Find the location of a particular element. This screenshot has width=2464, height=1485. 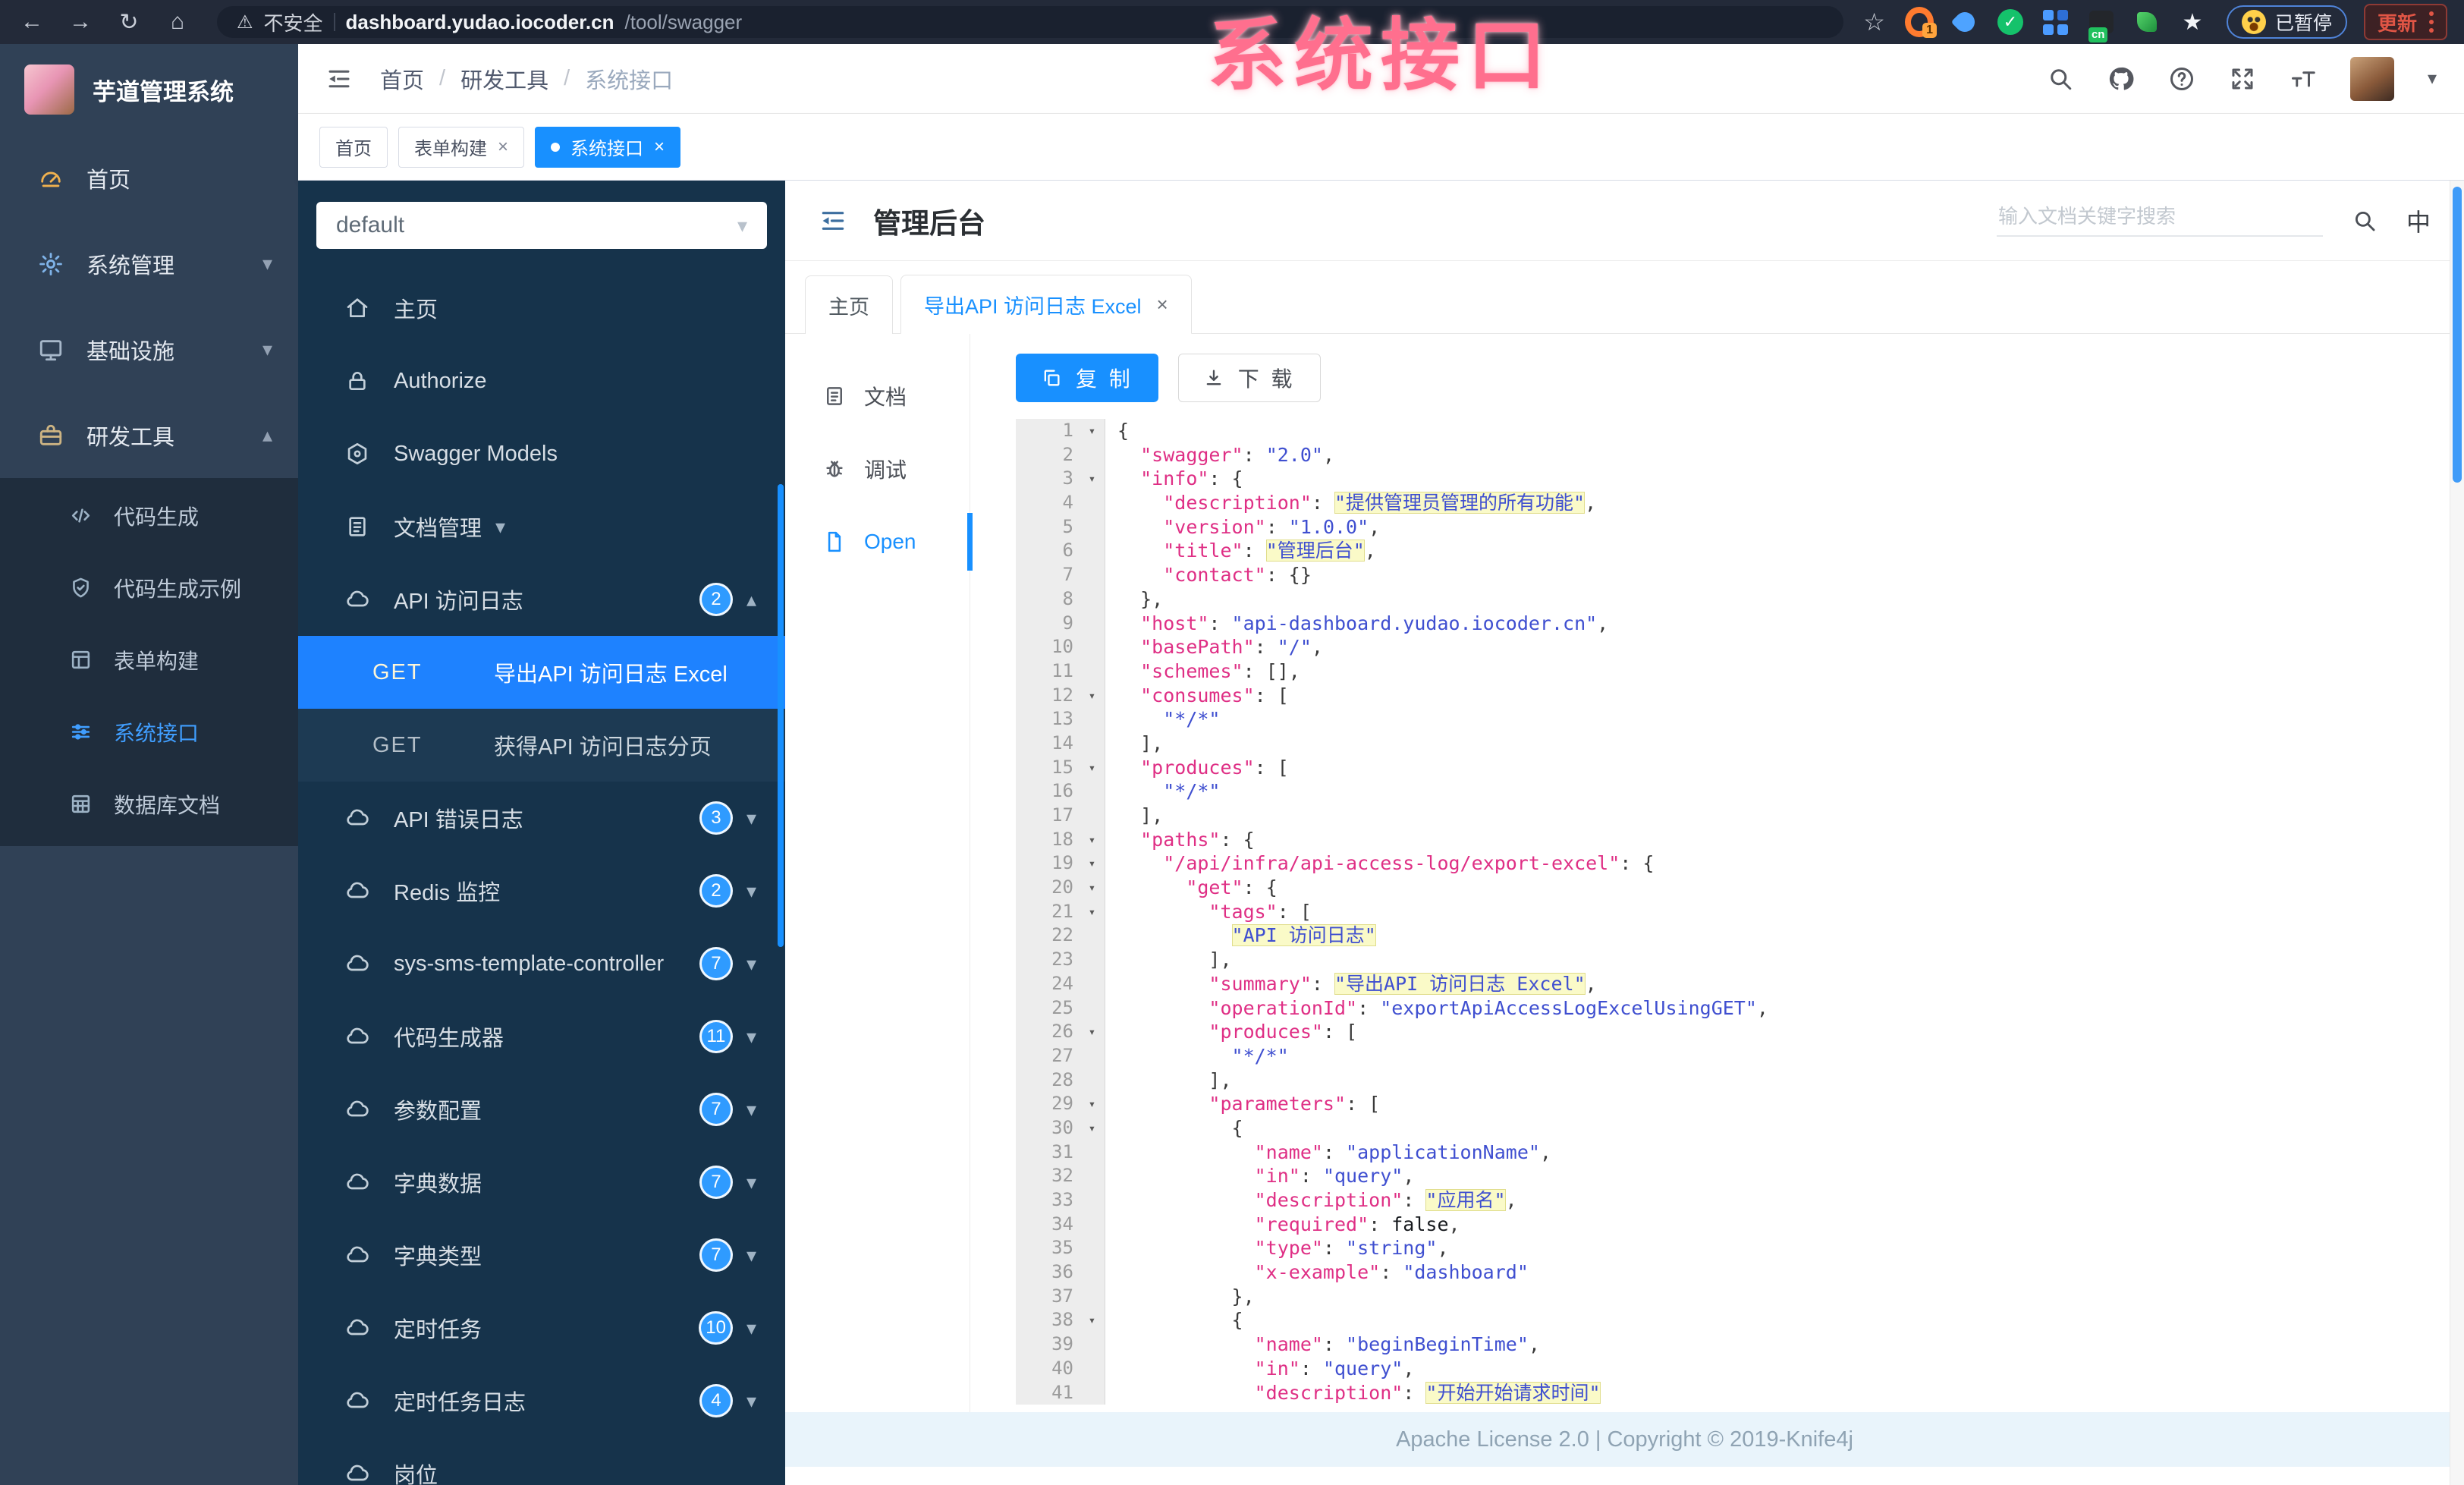

reload-icon: ↻ is located at coordinates (129, 22).